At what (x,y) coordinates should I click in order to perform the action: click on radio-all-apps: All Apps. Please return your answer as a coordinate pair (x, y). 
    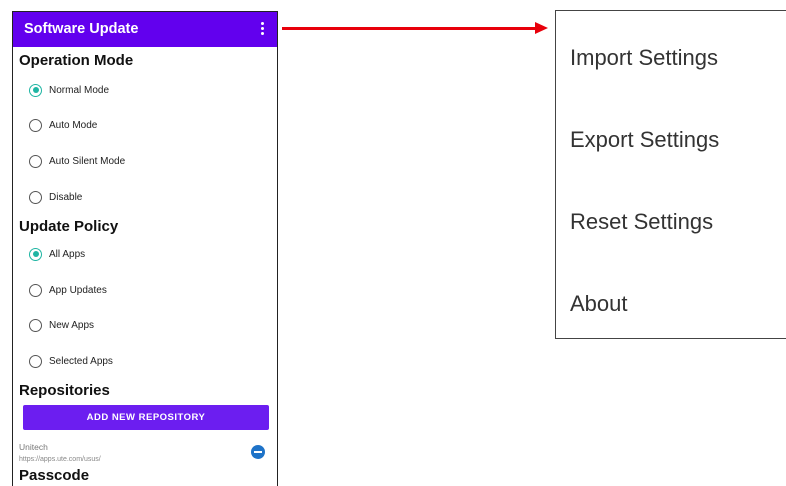
    Looking at the image, I should click on (57, 254).